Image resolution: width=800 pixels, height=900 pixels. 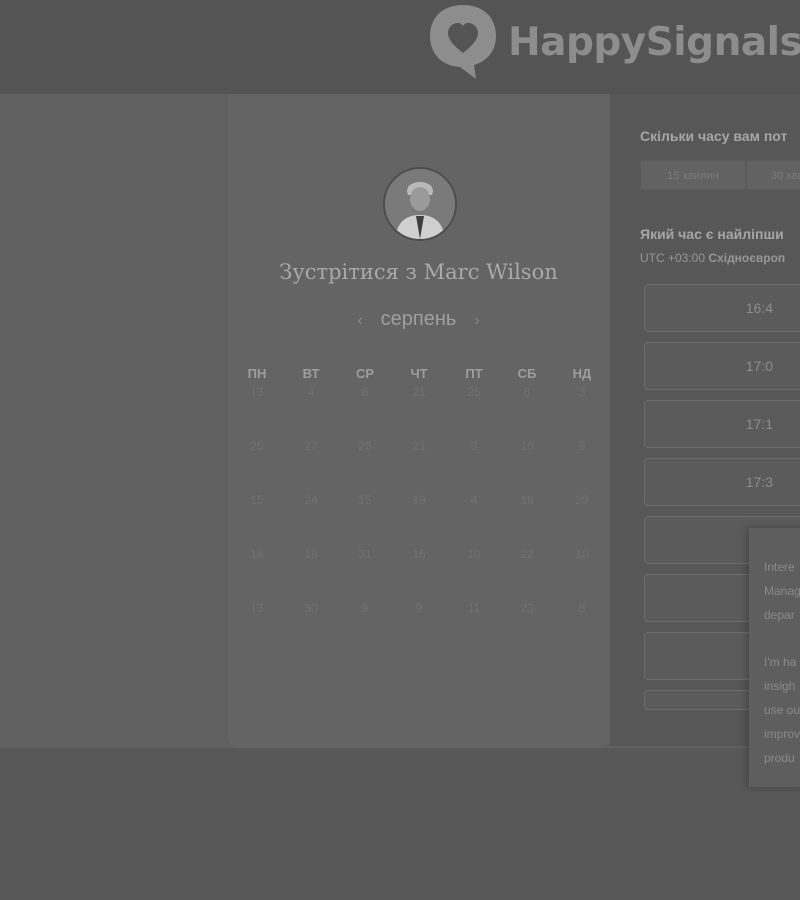 I want to click on weekday-label: ВТ, so click(x=311, y=373).